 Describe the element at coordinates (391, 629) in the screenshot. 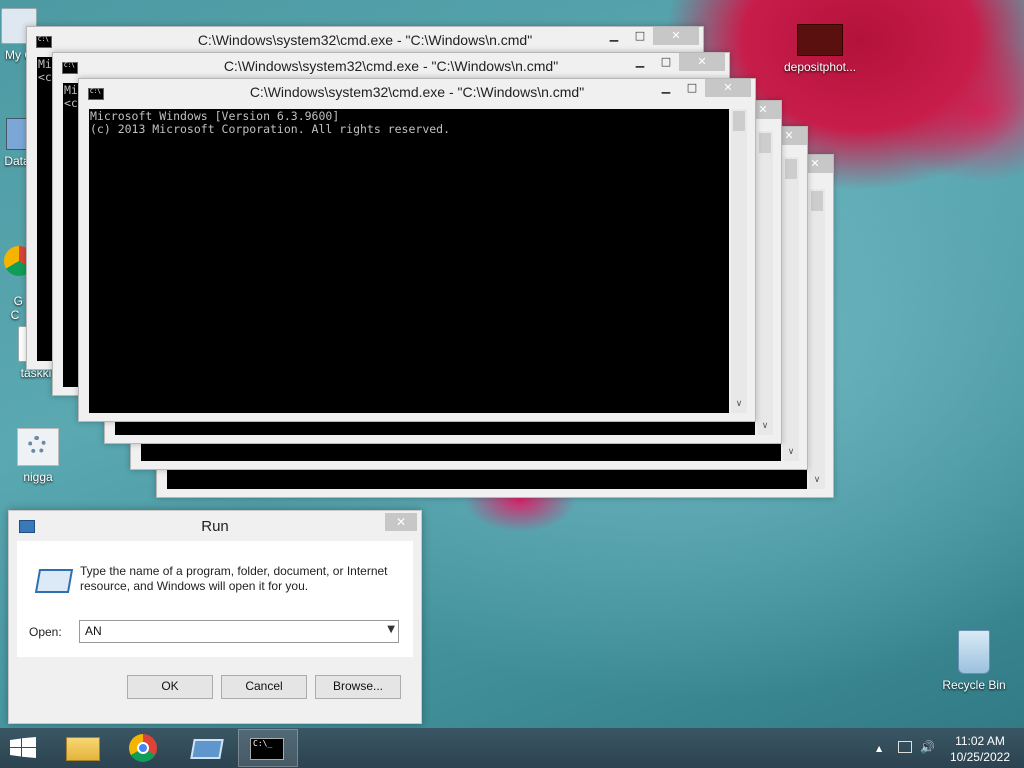

I see `chevron-down-icon: ▼` at that location.